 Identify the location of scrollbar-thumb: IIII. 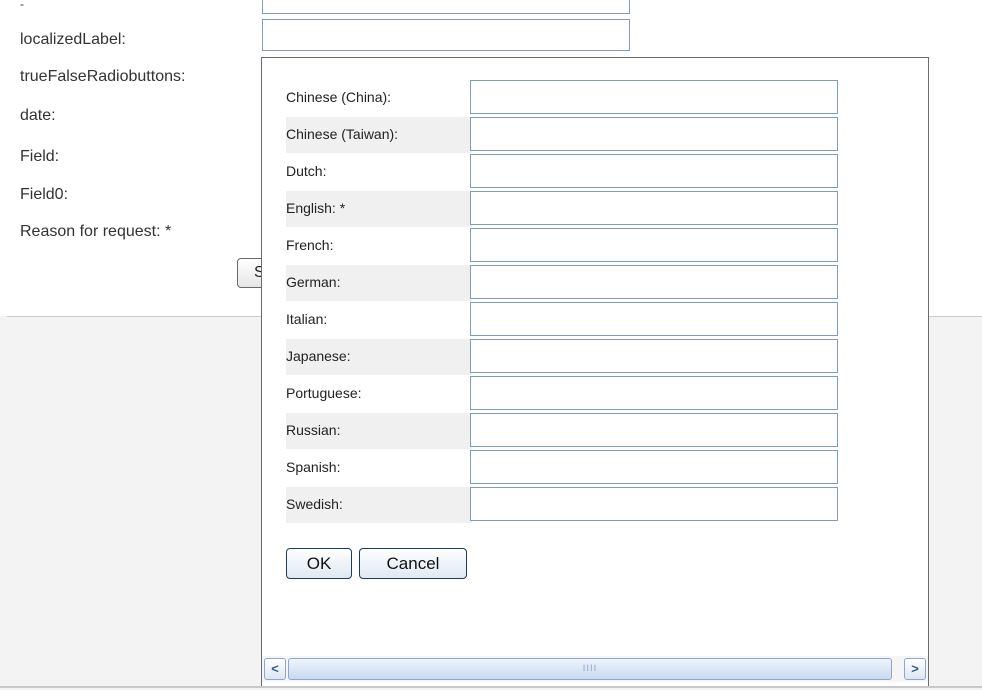
(590, 669).